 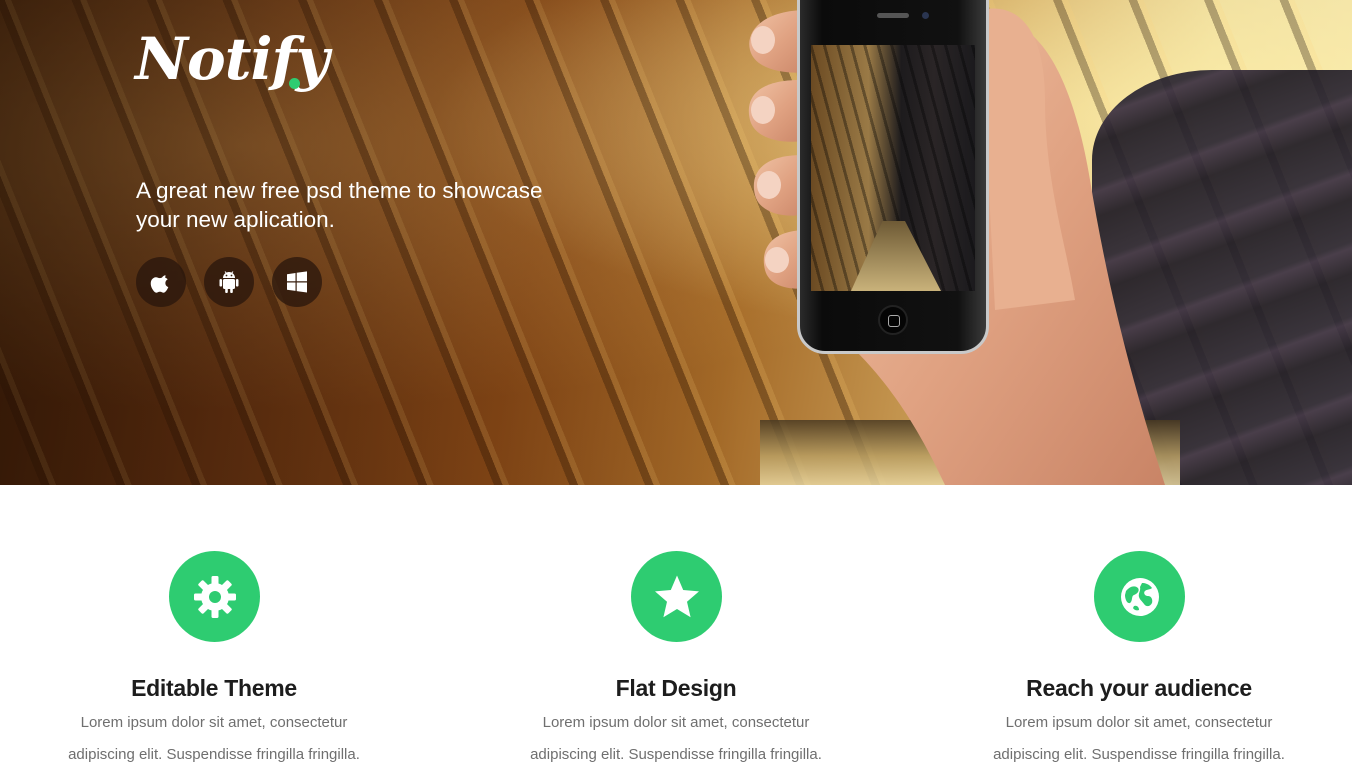 I want to click on android-icon, so click(x=229, y=282).